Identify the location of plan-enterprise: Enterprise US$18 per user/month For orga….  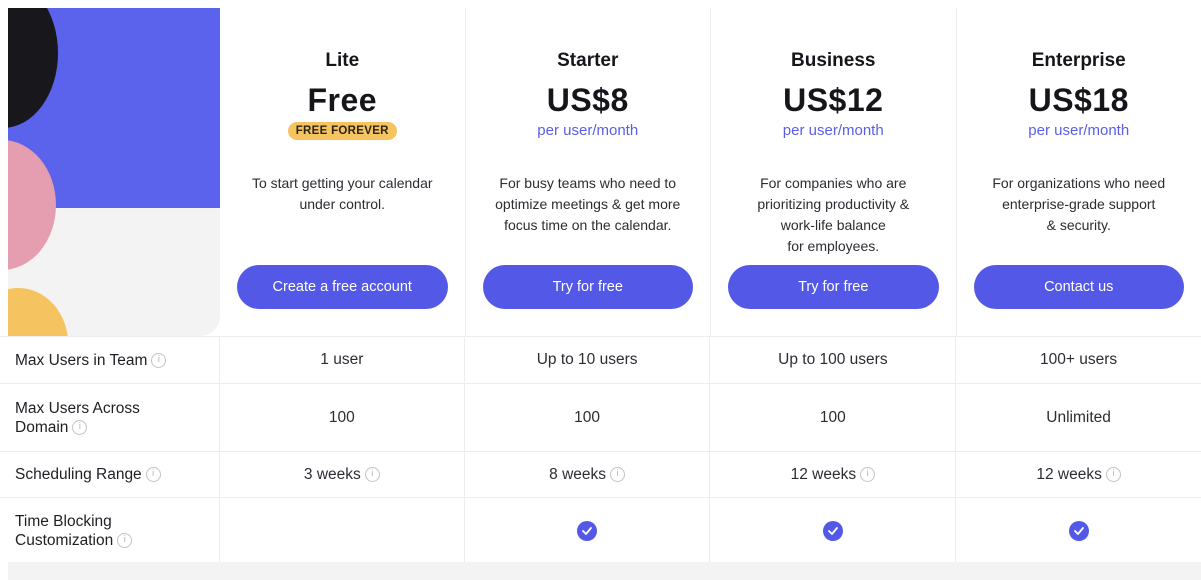
(1078, 172).